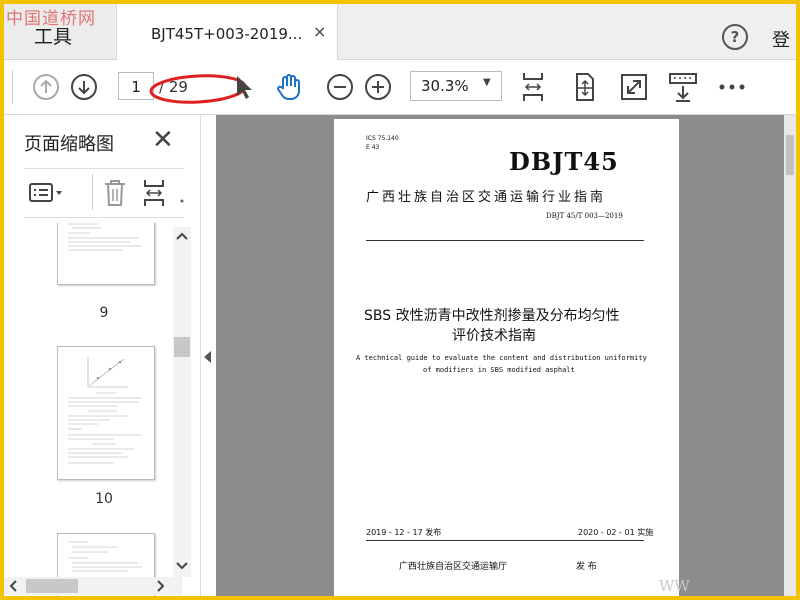 Image resolution: width=800 pixels, height=600 pixels. I want to click on more-dot-icon, so click(182, 201).